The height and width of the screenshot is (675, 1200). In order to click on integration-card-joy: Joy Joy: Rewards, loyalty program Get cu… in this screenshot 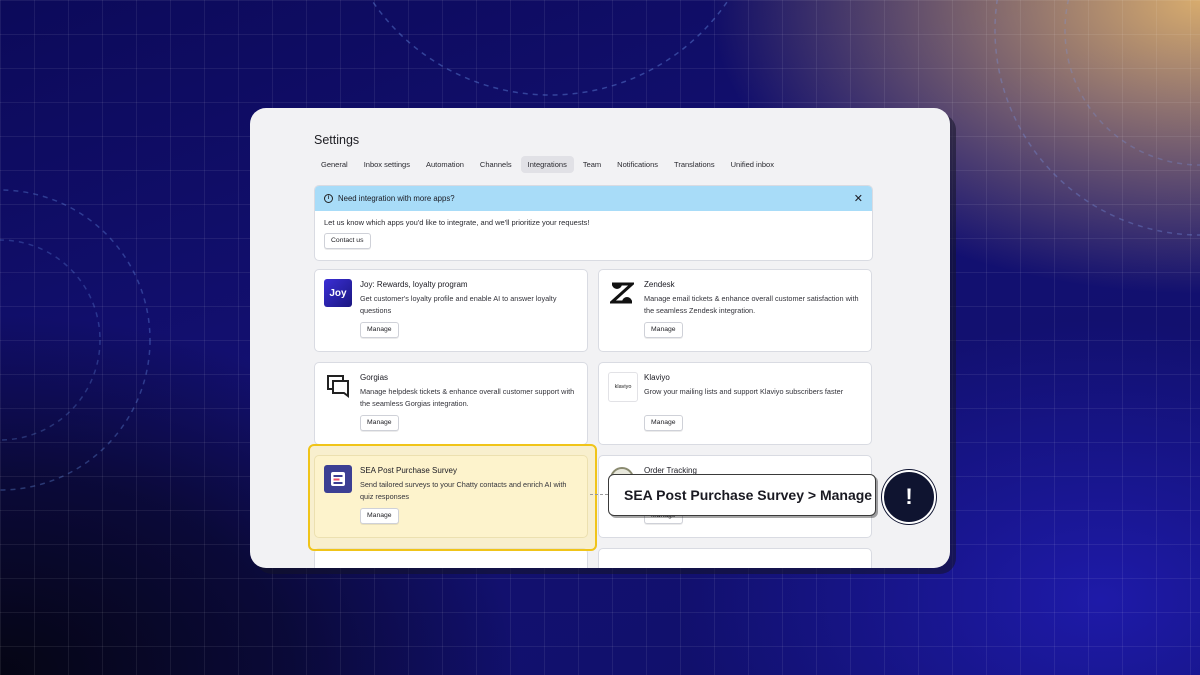, I will do `click(451, 310)`.